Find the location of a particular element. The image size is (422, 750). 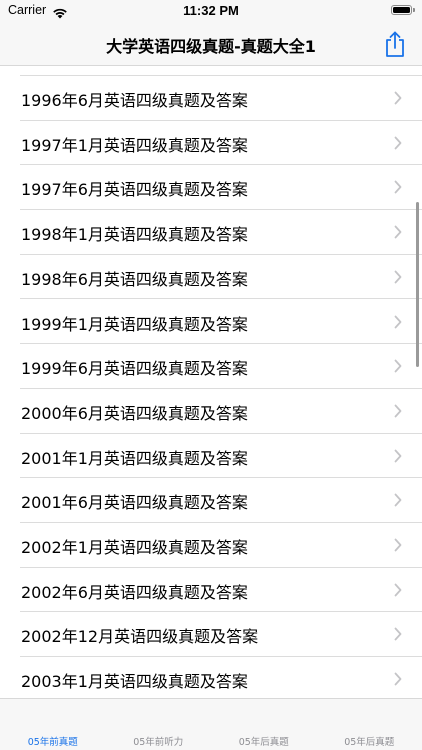

list-item-label: 2001年1月英语四级真题及答案 is located at coordinates (134, 458).